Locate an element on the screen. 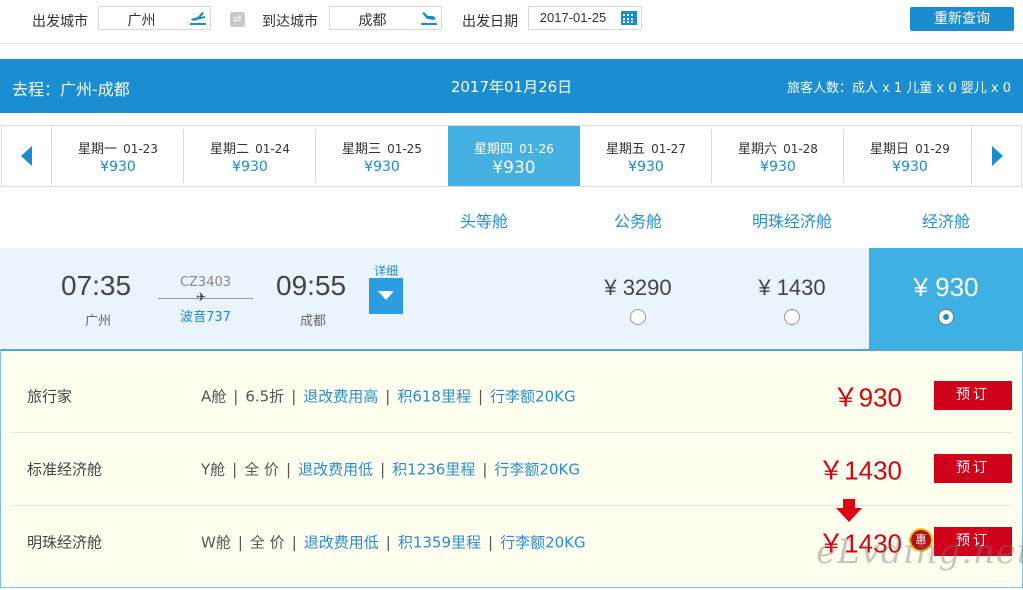  takeoff-icon is located at coordinates (198, 18).